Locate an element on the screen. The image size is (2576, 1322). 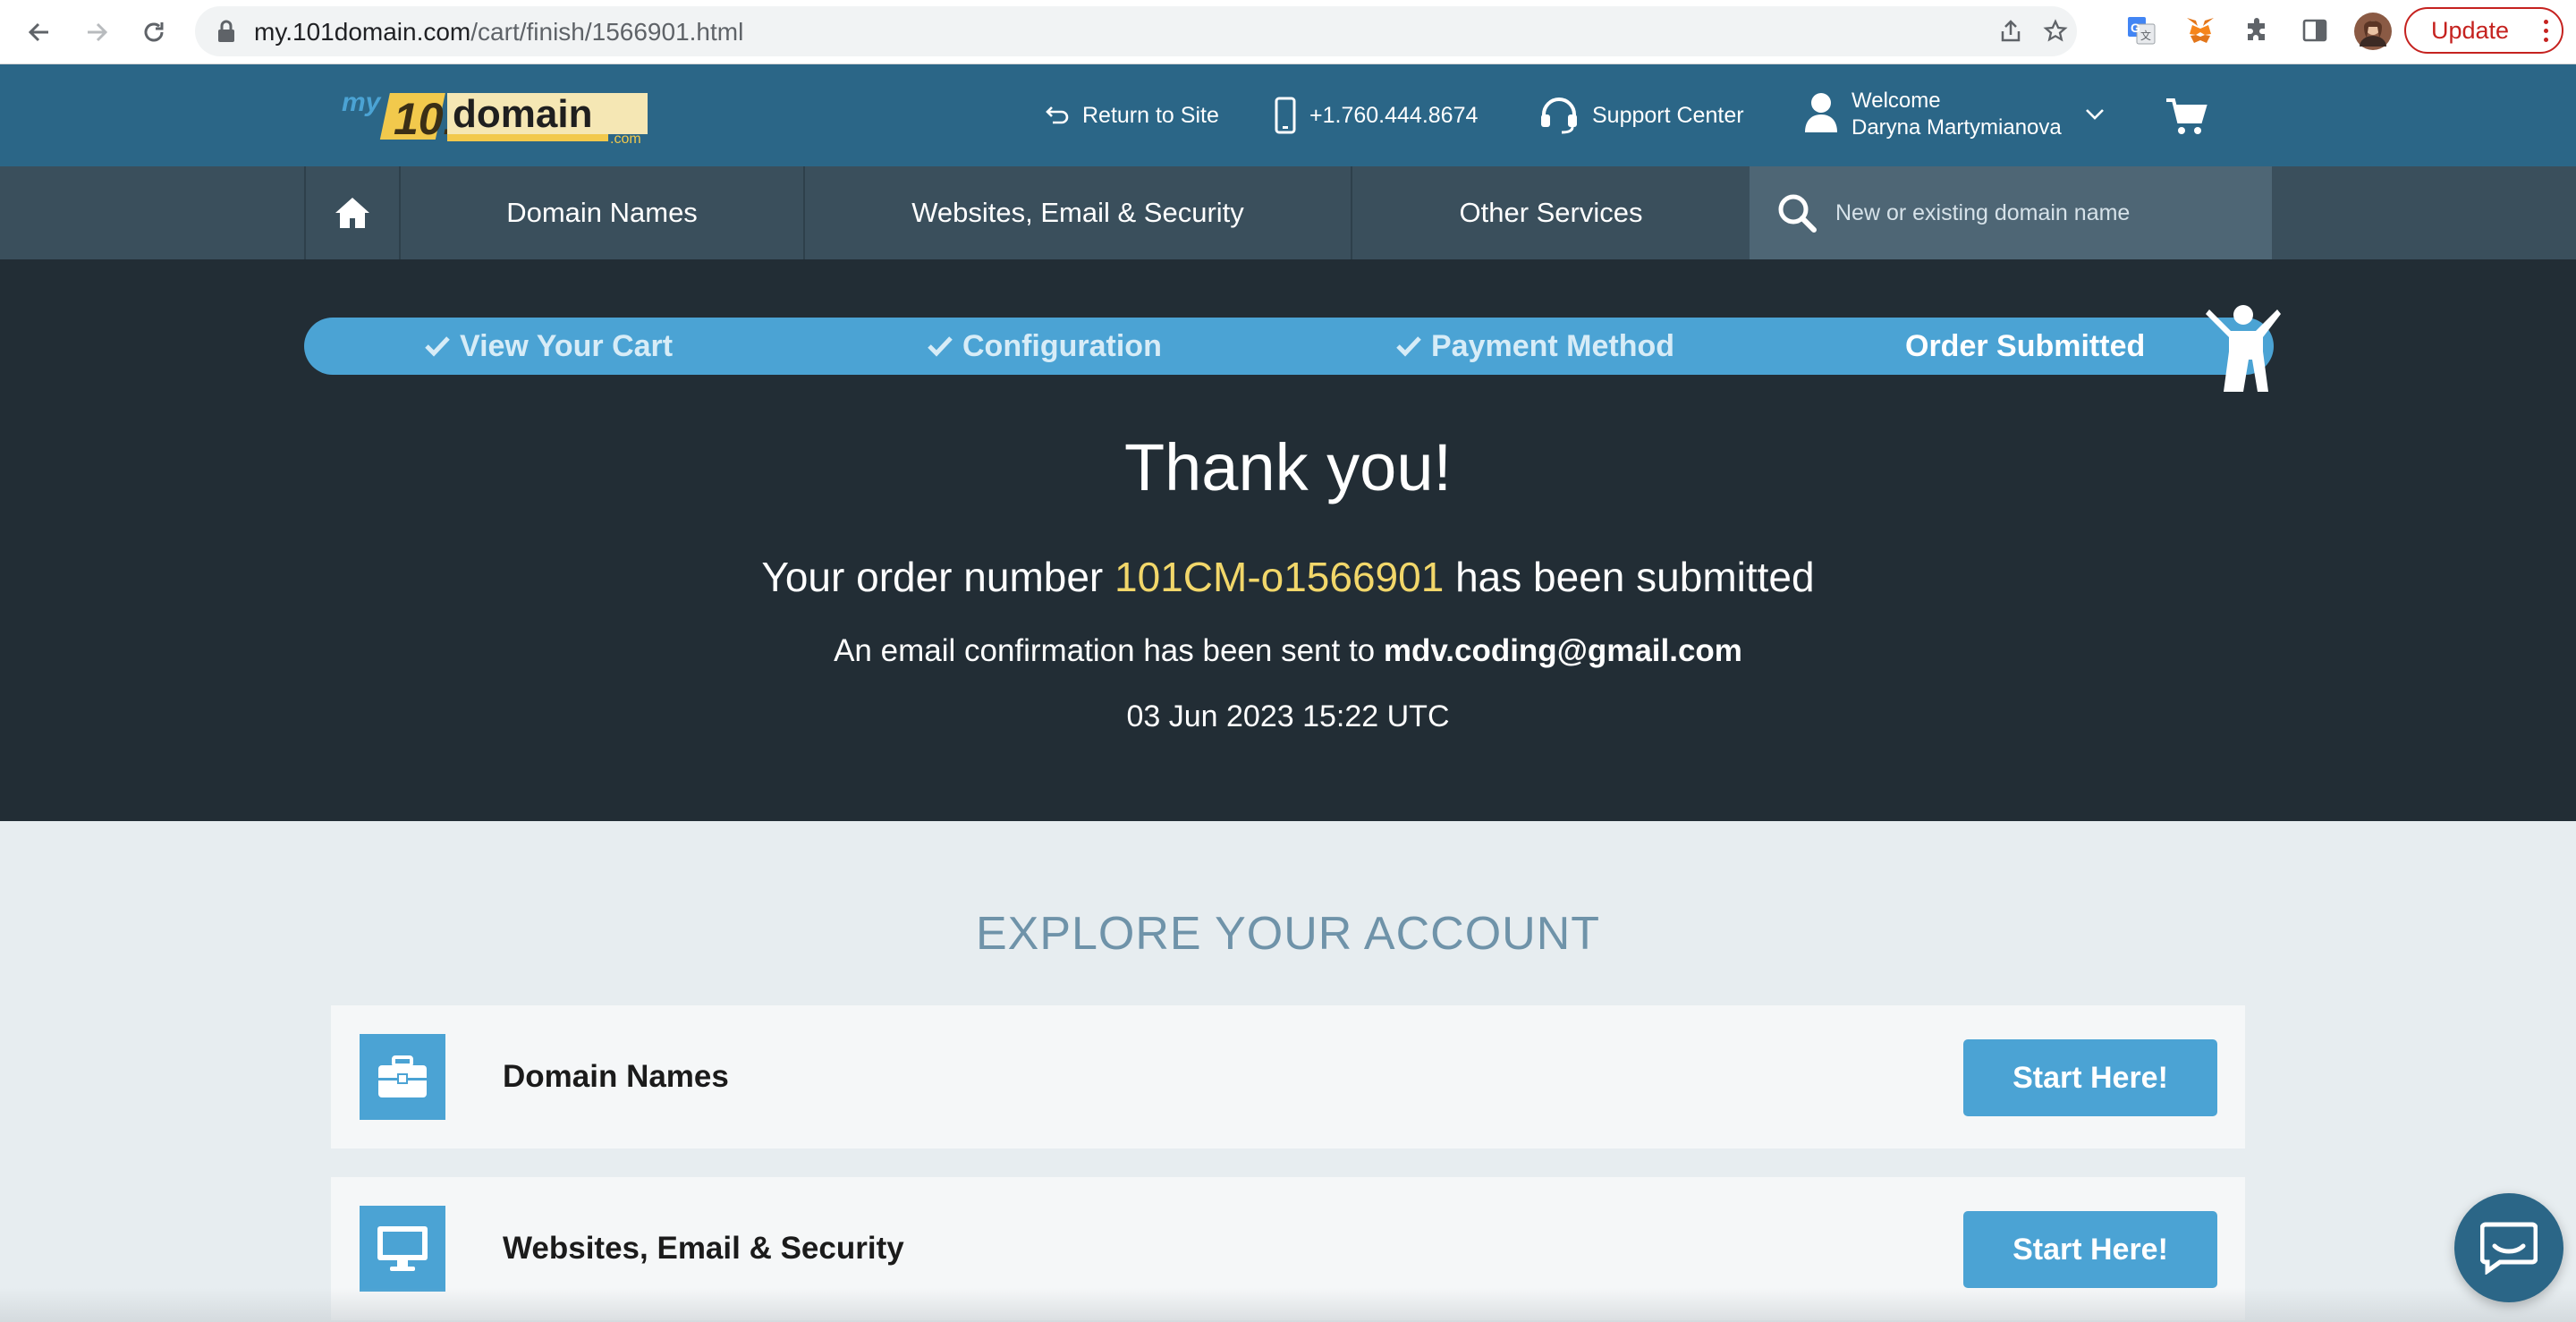
star-icon is located at coordinates (2055, 32).